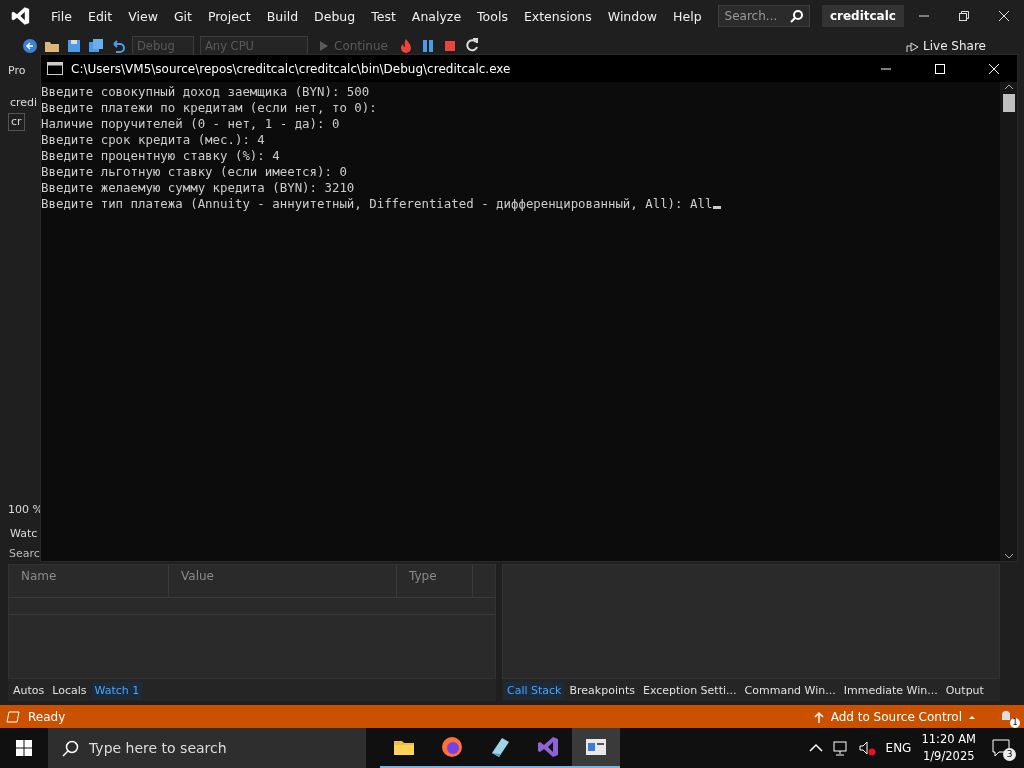  Describe the element at coordinates (24, 103) in the screenshot. I see `file-tab: credi` at that location.